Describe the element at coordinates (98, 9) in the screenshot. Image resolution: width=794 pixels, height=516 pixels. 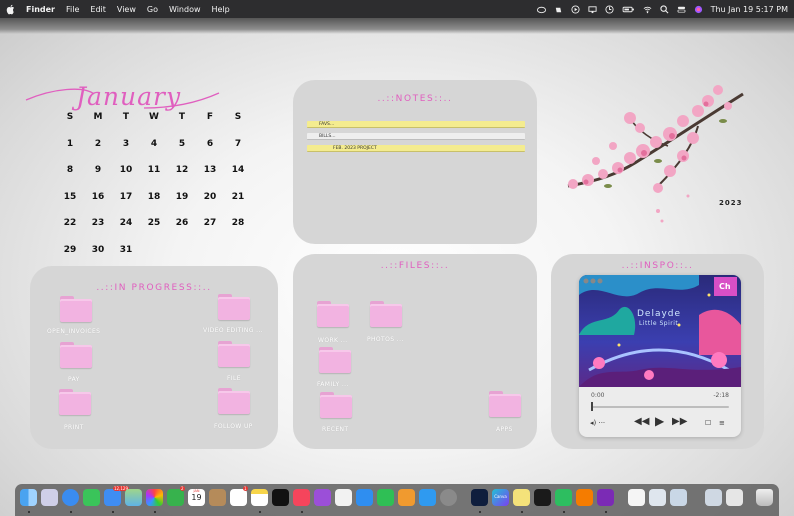
I see `menu-edit: Edit` at that location.